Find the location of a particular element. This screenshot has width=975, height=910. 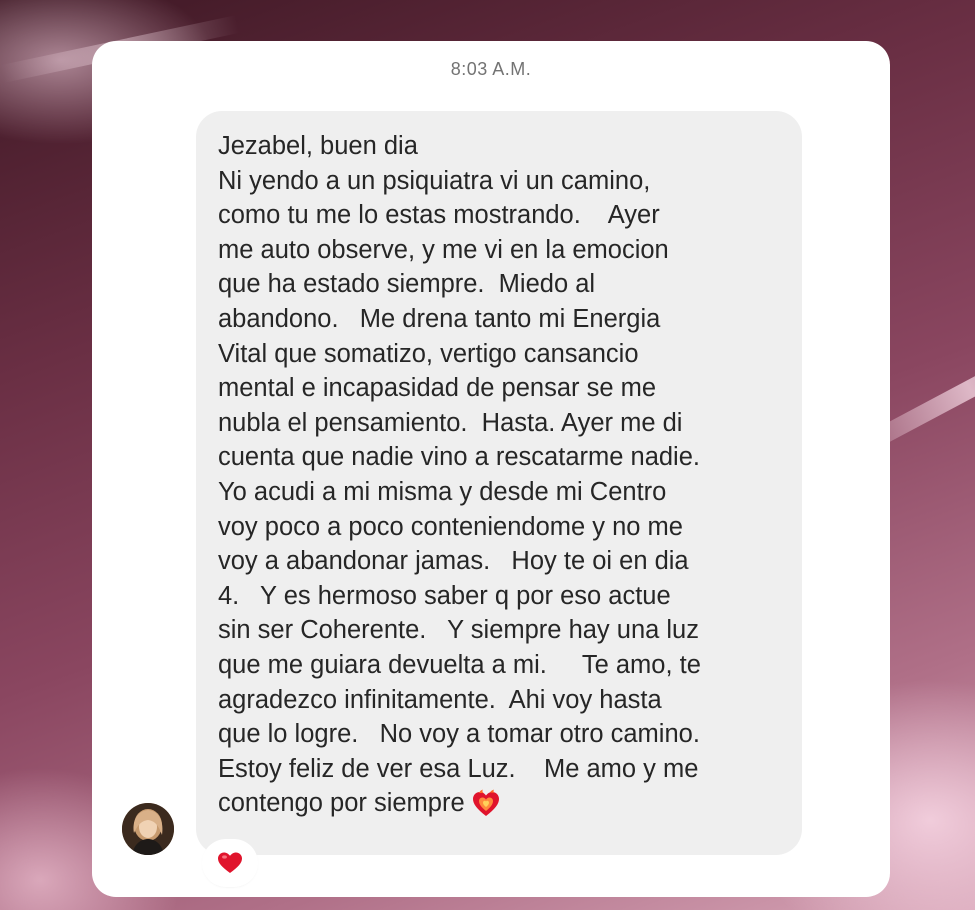

message-line: contengo por siempre is located at coordinates (341, 803).